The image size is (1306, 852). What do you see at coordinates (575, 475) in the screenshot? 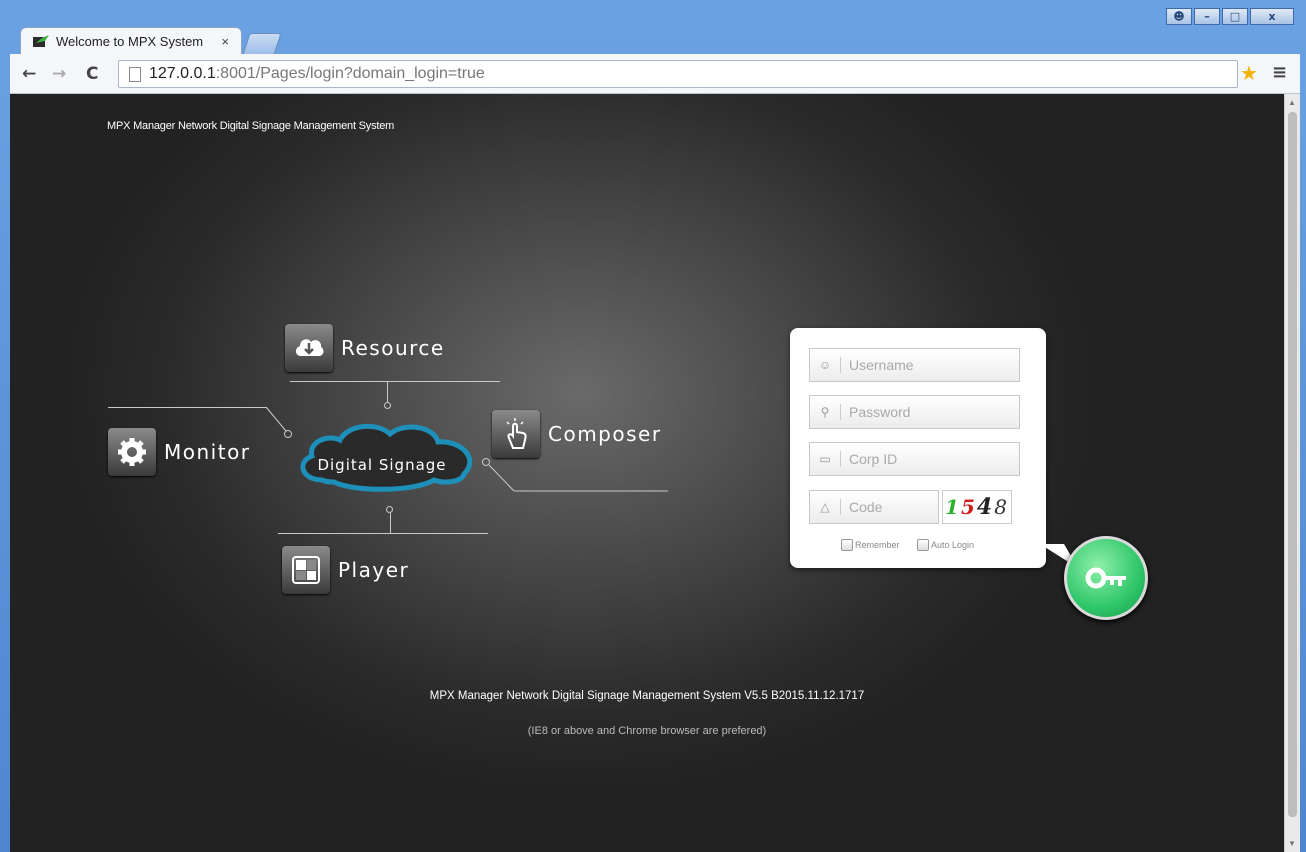
I see `composer-connector` at bounding box center [575, 475].